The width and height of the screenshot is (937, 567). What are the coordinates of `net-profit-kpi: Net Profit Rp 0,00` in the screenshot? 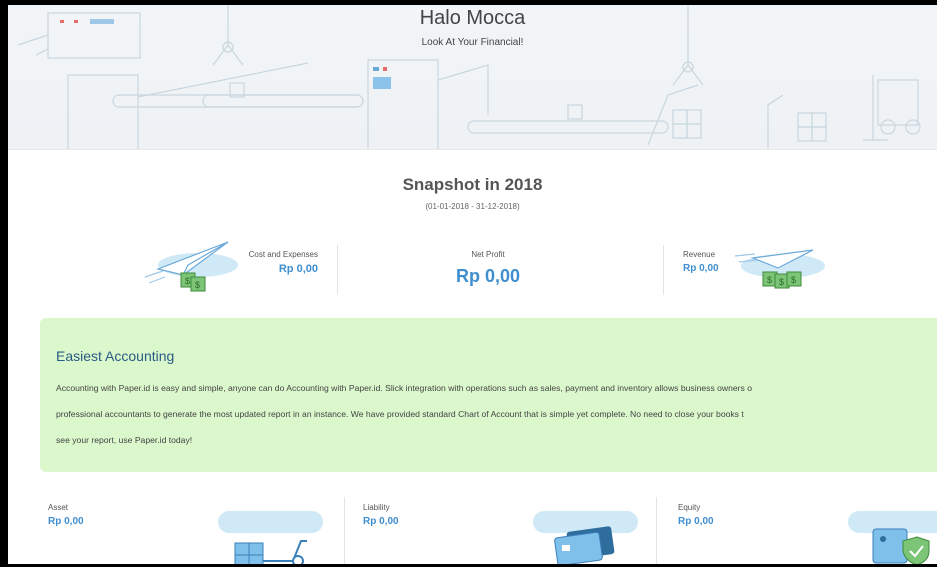 It's located at (488, 268).